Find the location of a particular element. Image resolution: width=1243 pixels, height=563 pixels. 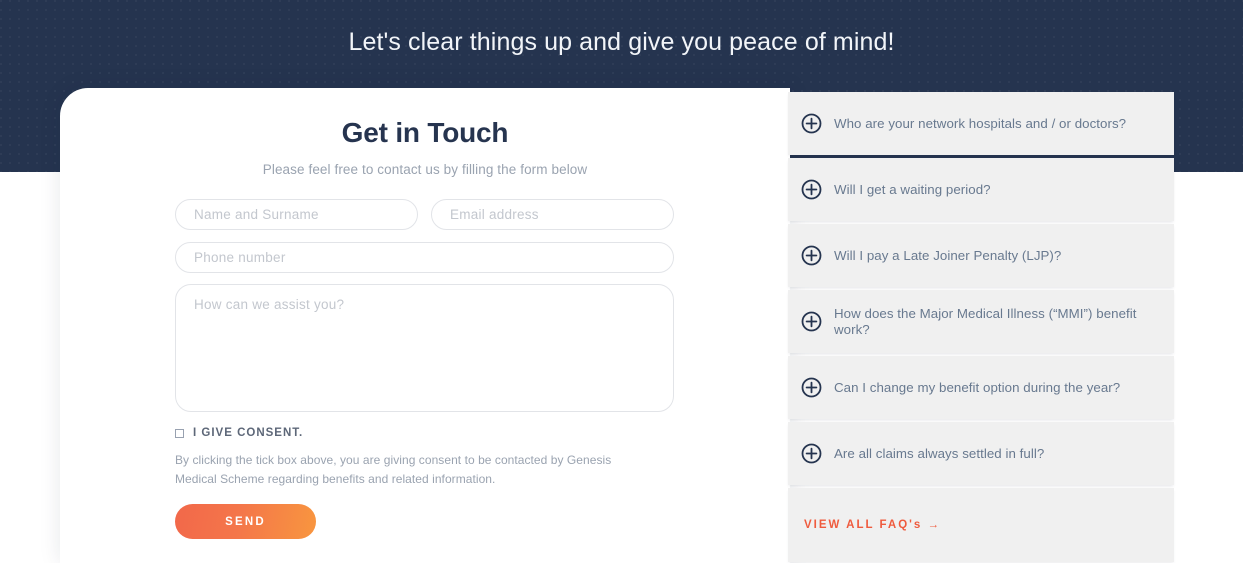

email-input is located at coordinates (552, 214).